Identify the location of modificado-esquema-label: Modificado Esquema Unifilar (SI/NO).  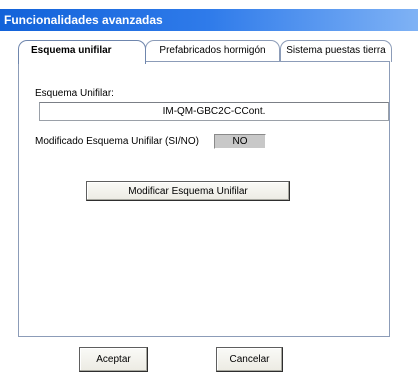
(117, 141).